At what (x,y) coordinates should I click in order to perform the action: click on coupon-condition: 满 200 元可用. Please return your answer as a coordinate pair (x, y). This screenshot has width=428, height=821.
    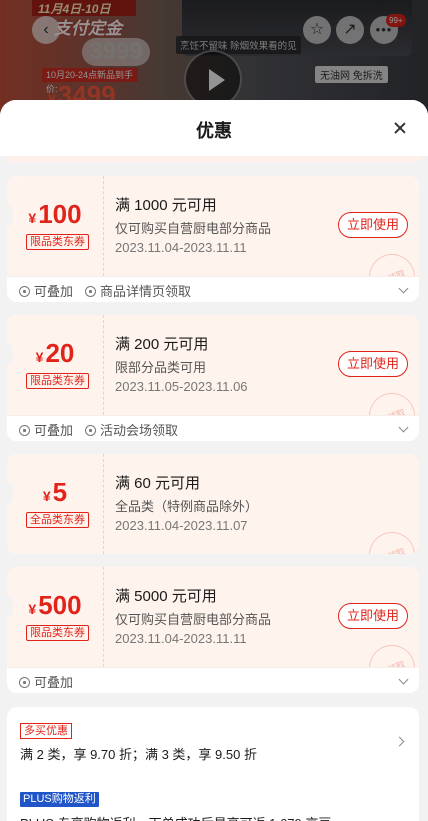
    Looking at the image, I should click on (162, 344).